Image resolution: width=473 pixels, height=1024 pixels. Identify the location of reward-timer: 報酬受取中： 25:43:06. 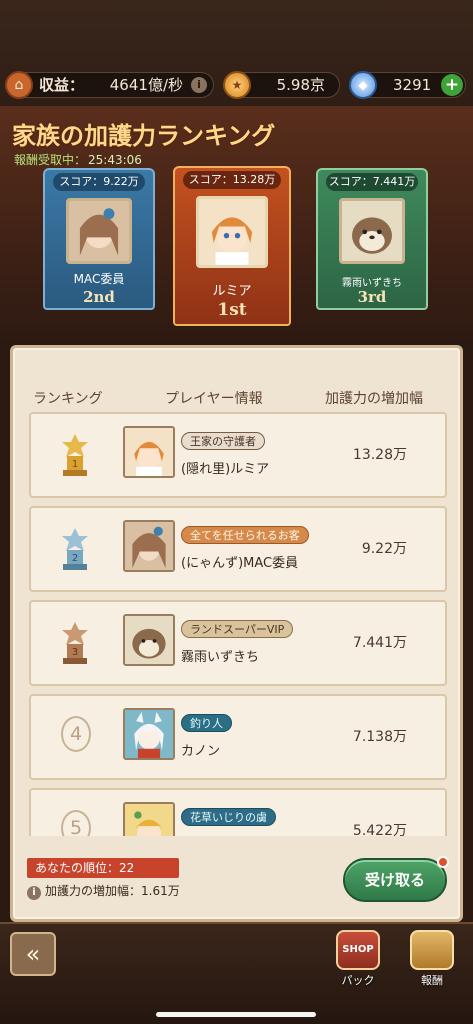
(78, 159).